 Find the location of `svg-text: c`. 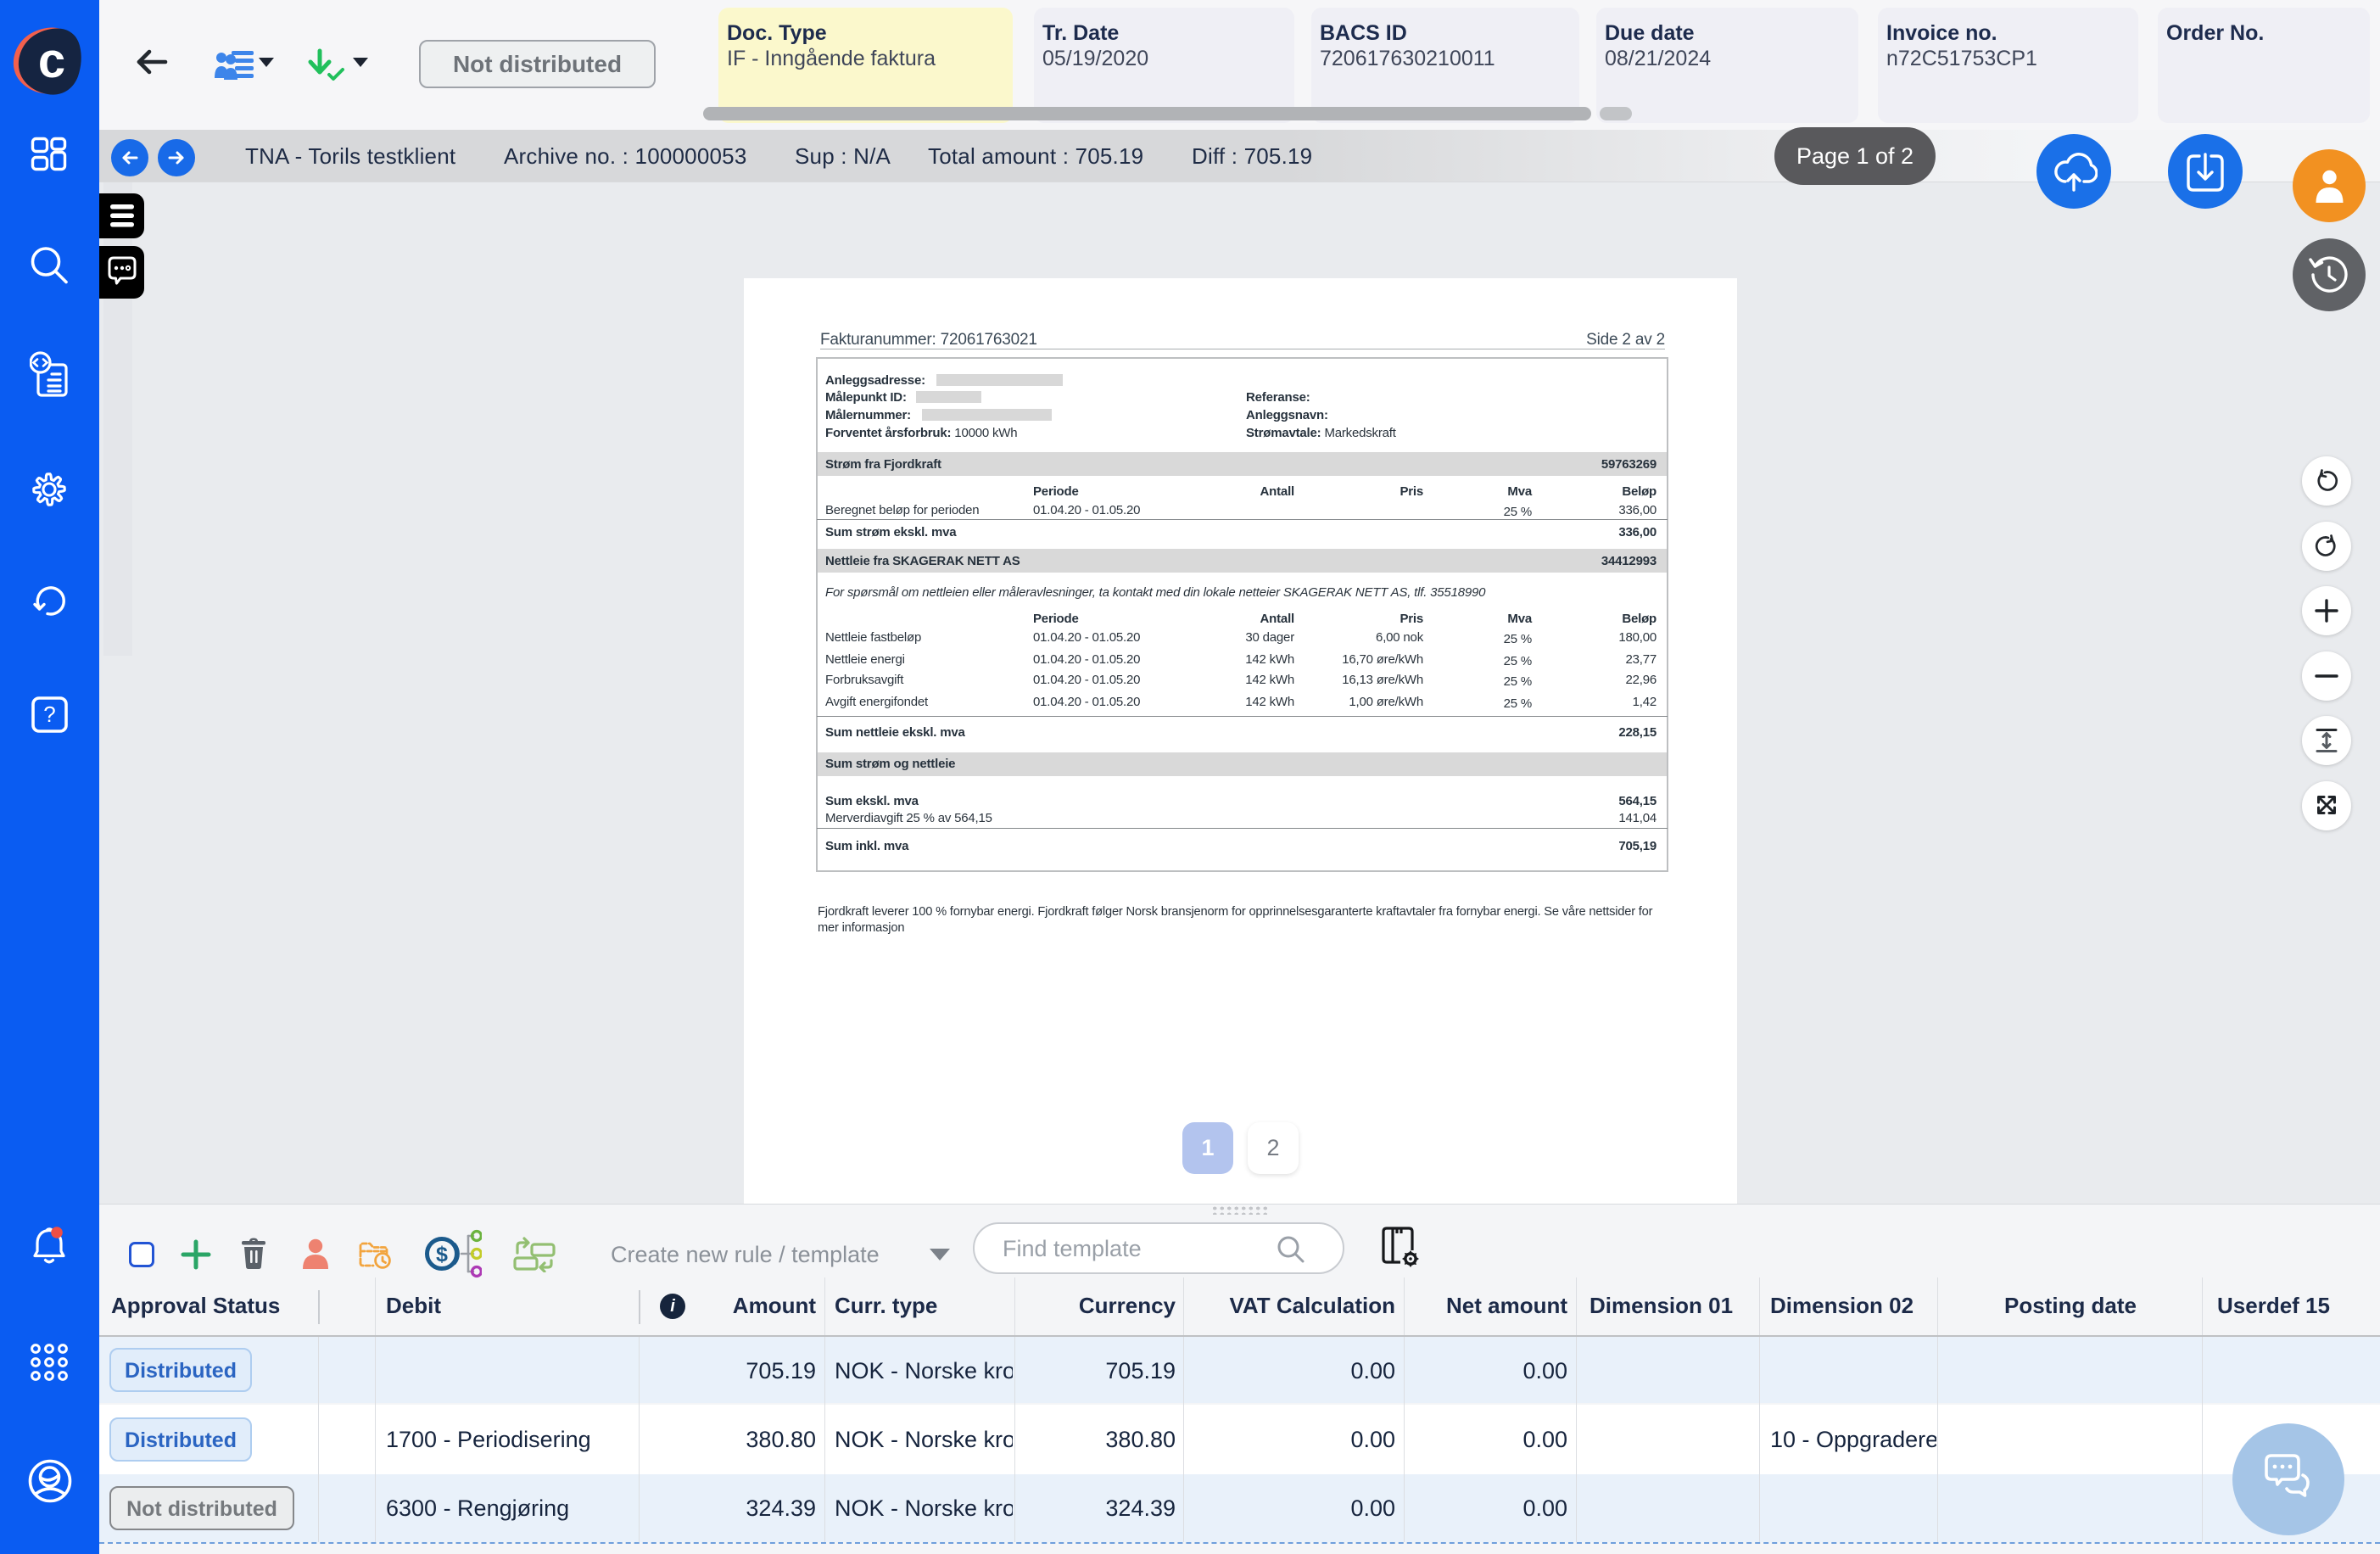

svg-text: c is located at coordinates (51, 60).